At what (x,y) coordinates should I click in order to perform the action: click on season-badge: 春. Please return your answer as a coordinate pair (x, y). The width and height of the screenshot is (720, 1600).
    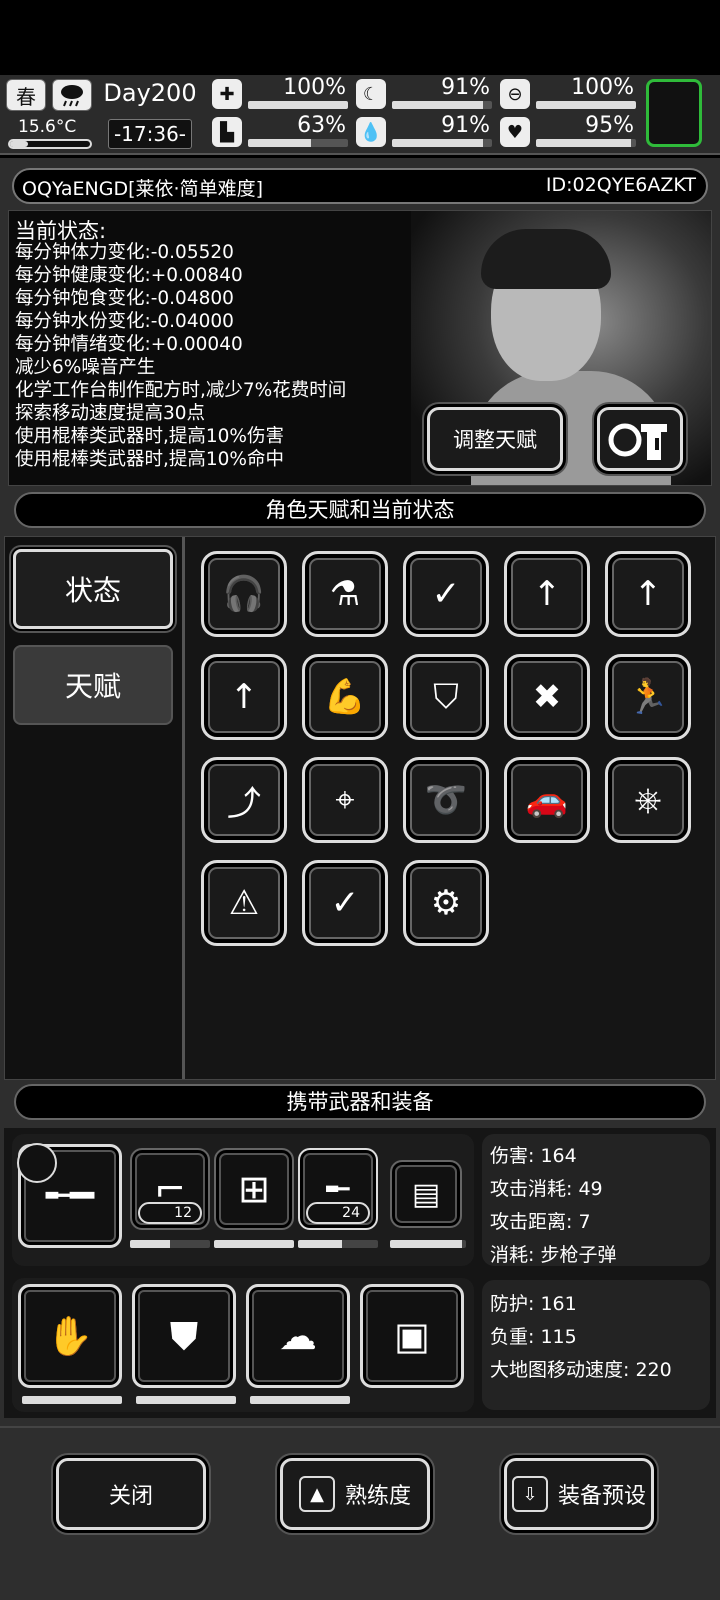
    Looking at the image, I should click on (26, 95).